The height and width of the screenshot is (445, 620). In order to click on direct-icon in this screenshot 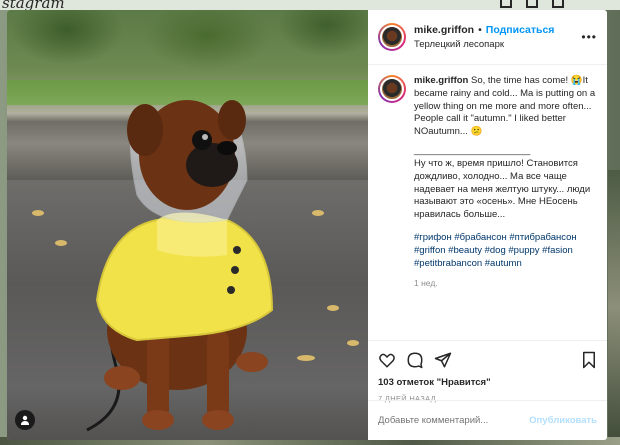, I will do `click(532, 4)`.